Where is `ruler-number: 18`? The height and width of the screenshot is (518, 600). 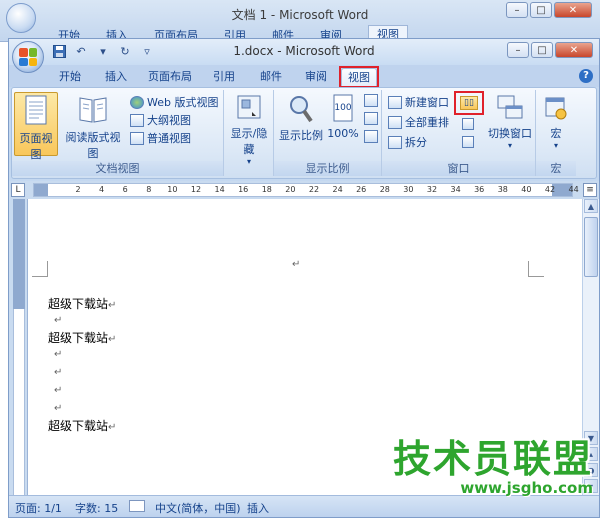 ruler-number: 18 is located at coordinates (266, 189).